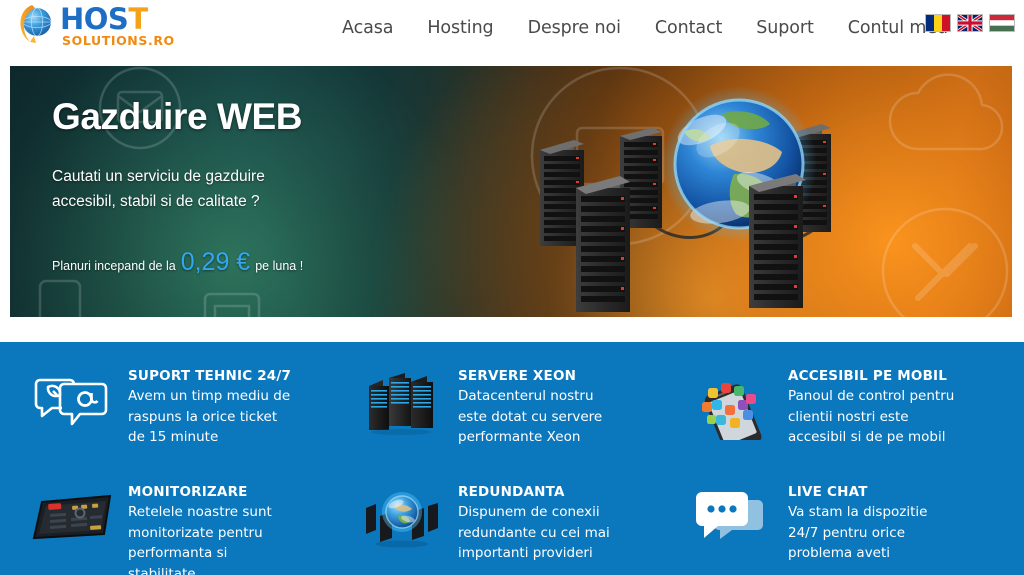 The image size is (1024, 575). What do you see at coordinates (784, 28) in the screenshot?
I see `nav-item-suport: Suport` at bounding box center [784, 28].